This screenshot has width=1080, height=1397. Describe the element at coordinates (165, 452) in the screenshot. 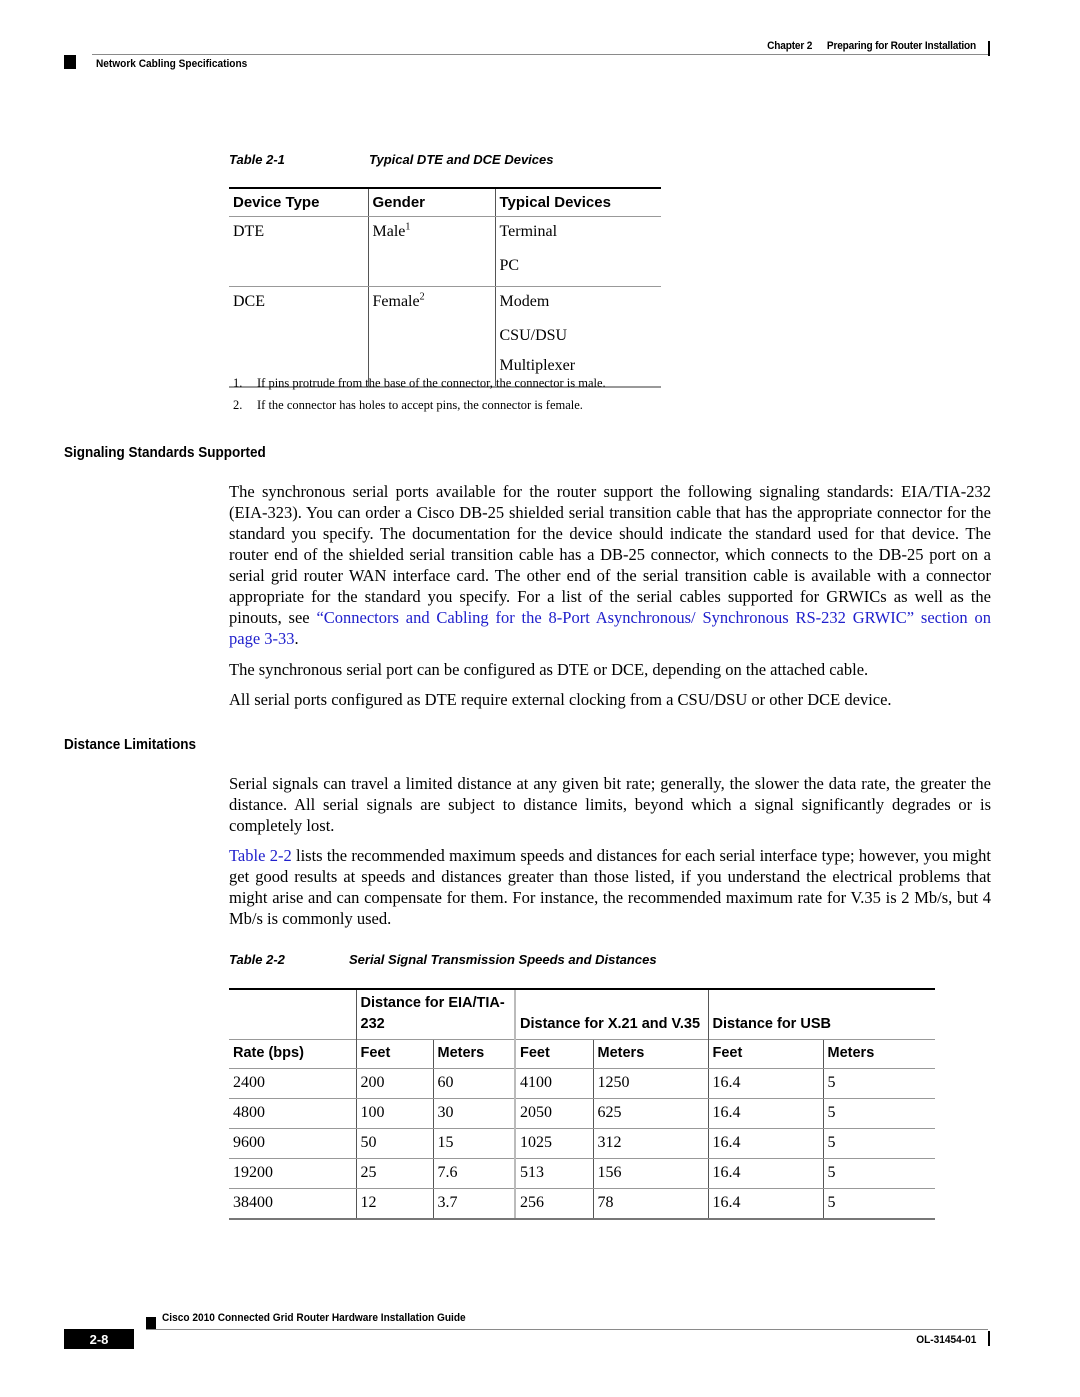

I see `signaling-heading: Signaling Standards Supported` at that location.